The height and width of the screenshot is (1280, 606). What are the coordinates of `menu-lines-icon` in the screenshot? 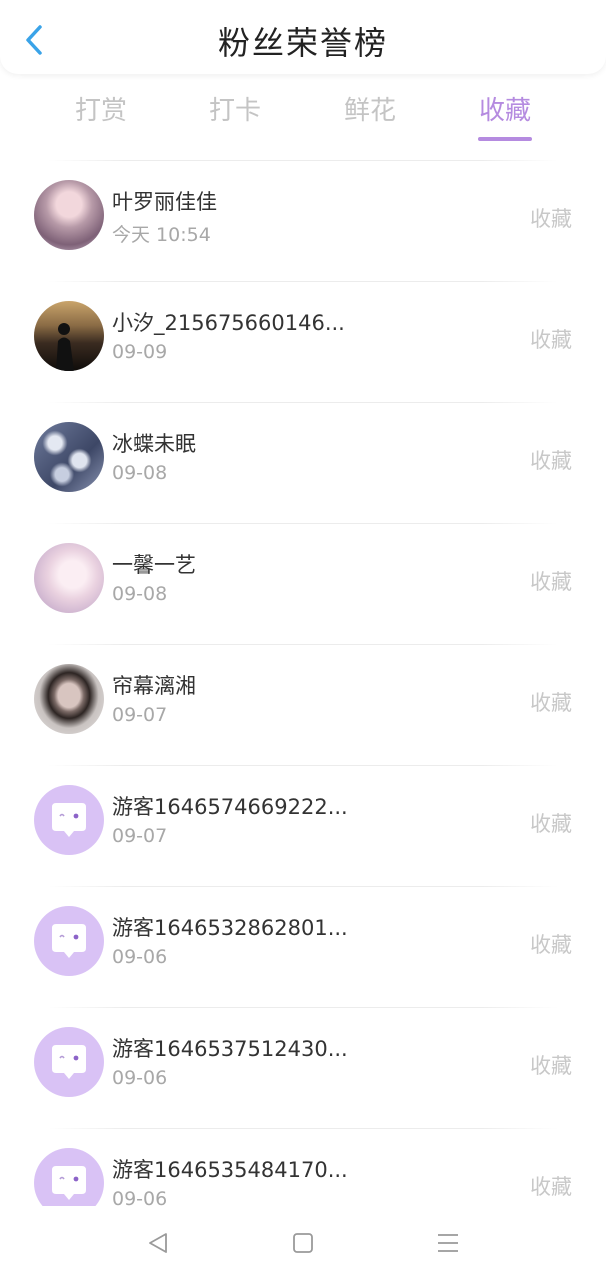 It's located at (448, 1243).